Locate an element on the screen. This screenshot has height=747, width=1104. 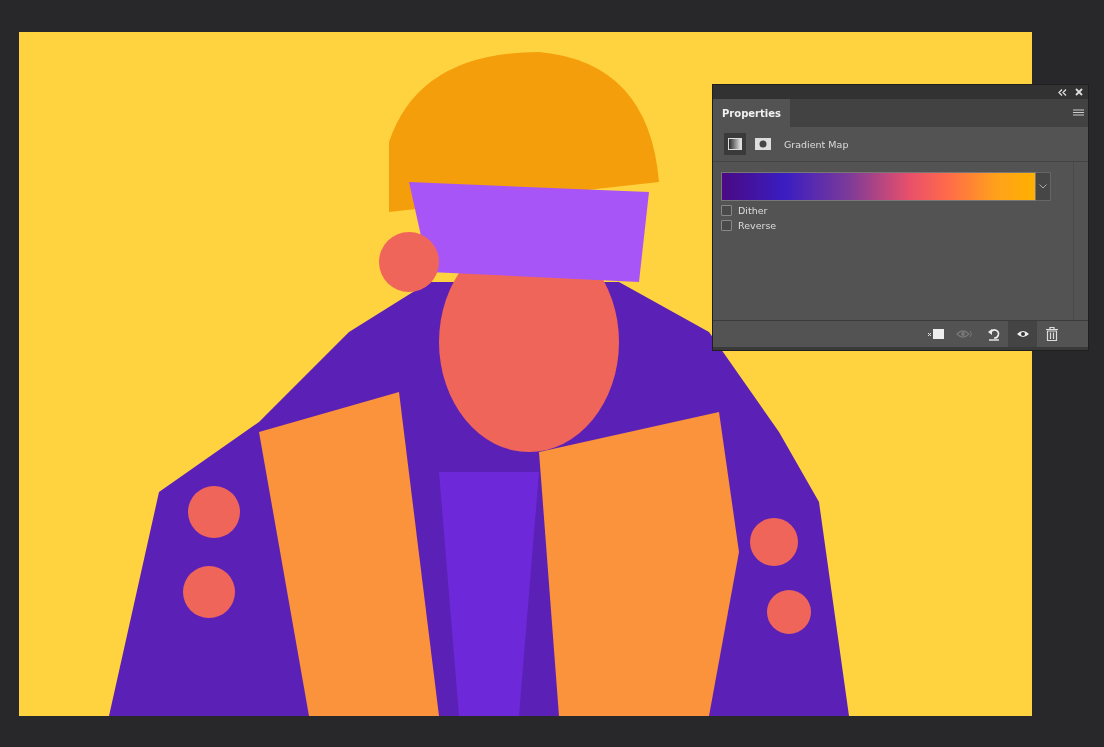
checkbox-label: Reverse is located at coordinates (757, 225).